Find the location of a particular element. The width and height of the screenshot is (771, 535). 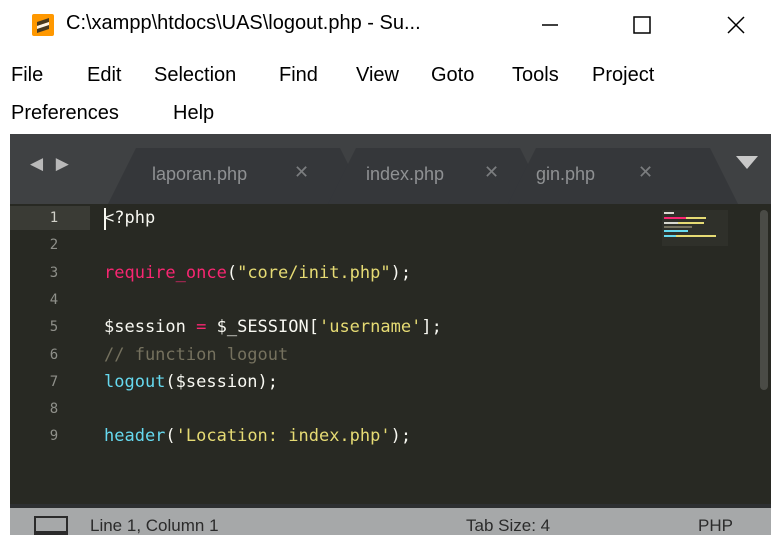

code-token: <?php is located at coordinates (130, 218).